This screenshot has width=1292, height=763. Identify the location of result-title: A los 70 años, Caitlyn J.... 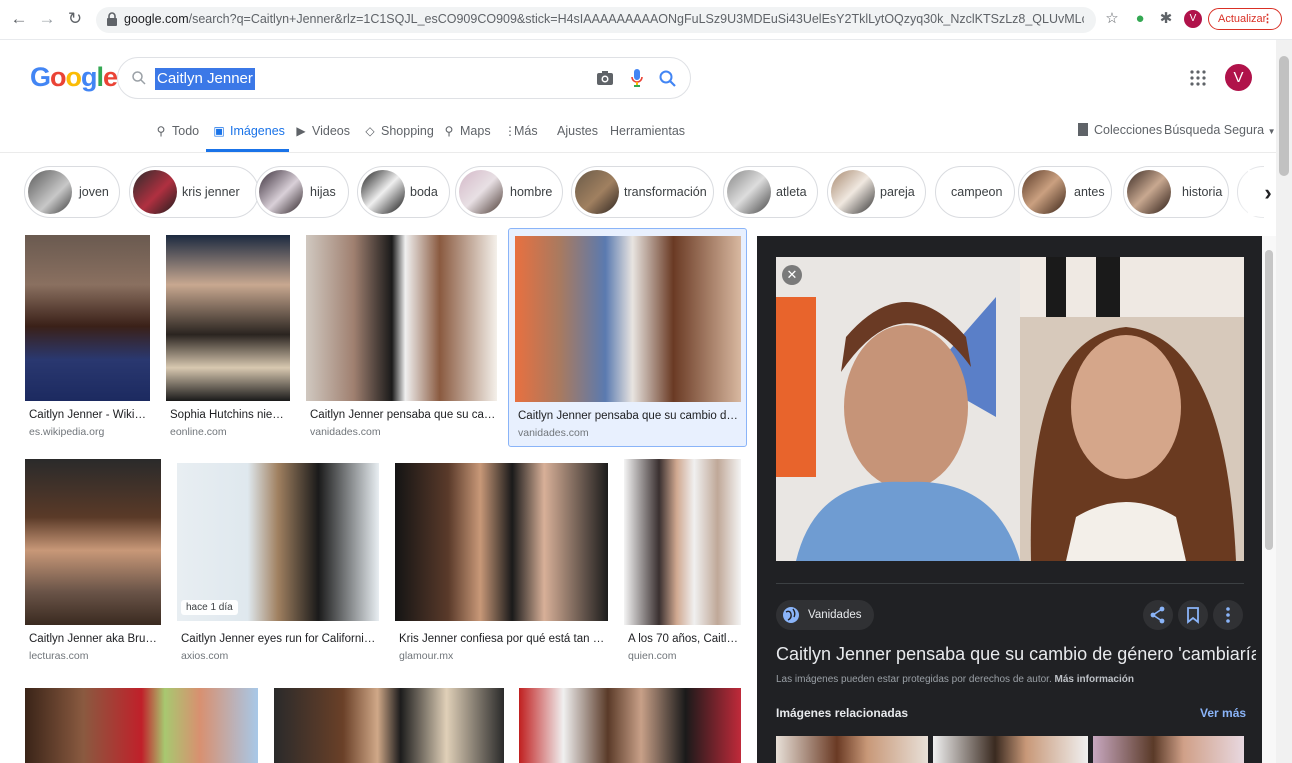
(684, 639).